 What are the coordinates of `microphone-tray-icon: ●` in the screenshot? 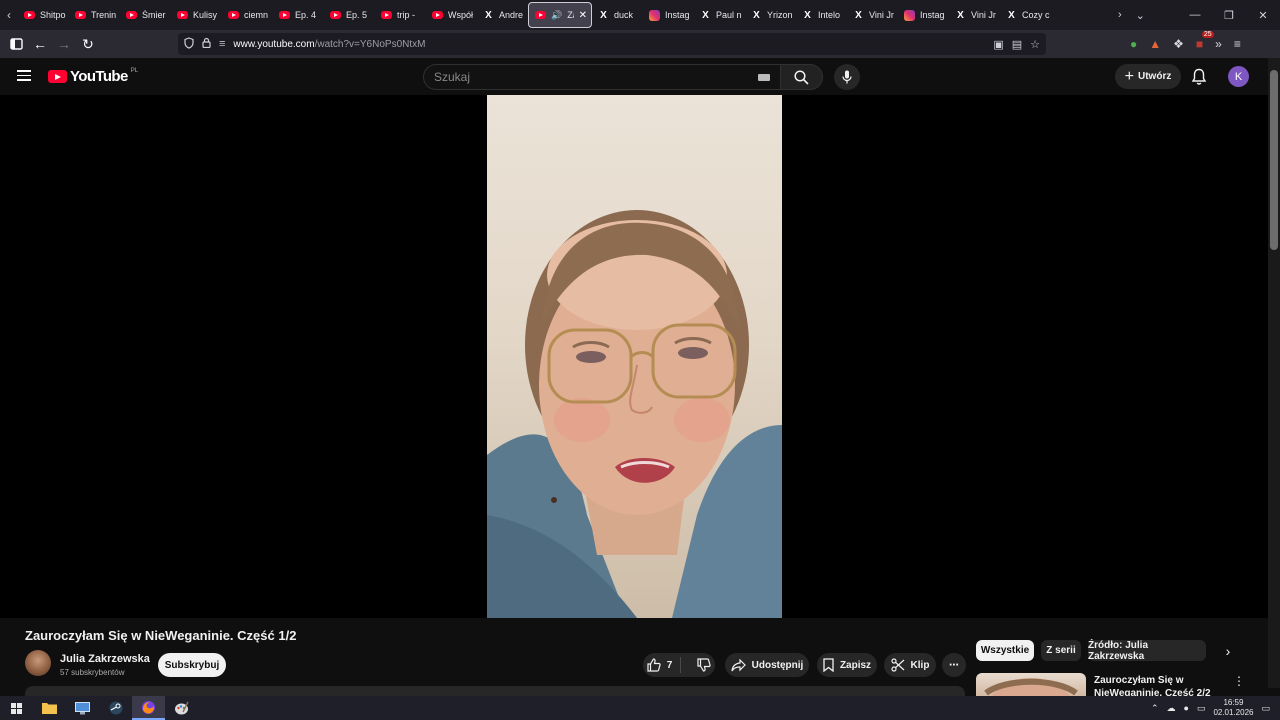 It's located at (1185, 708).